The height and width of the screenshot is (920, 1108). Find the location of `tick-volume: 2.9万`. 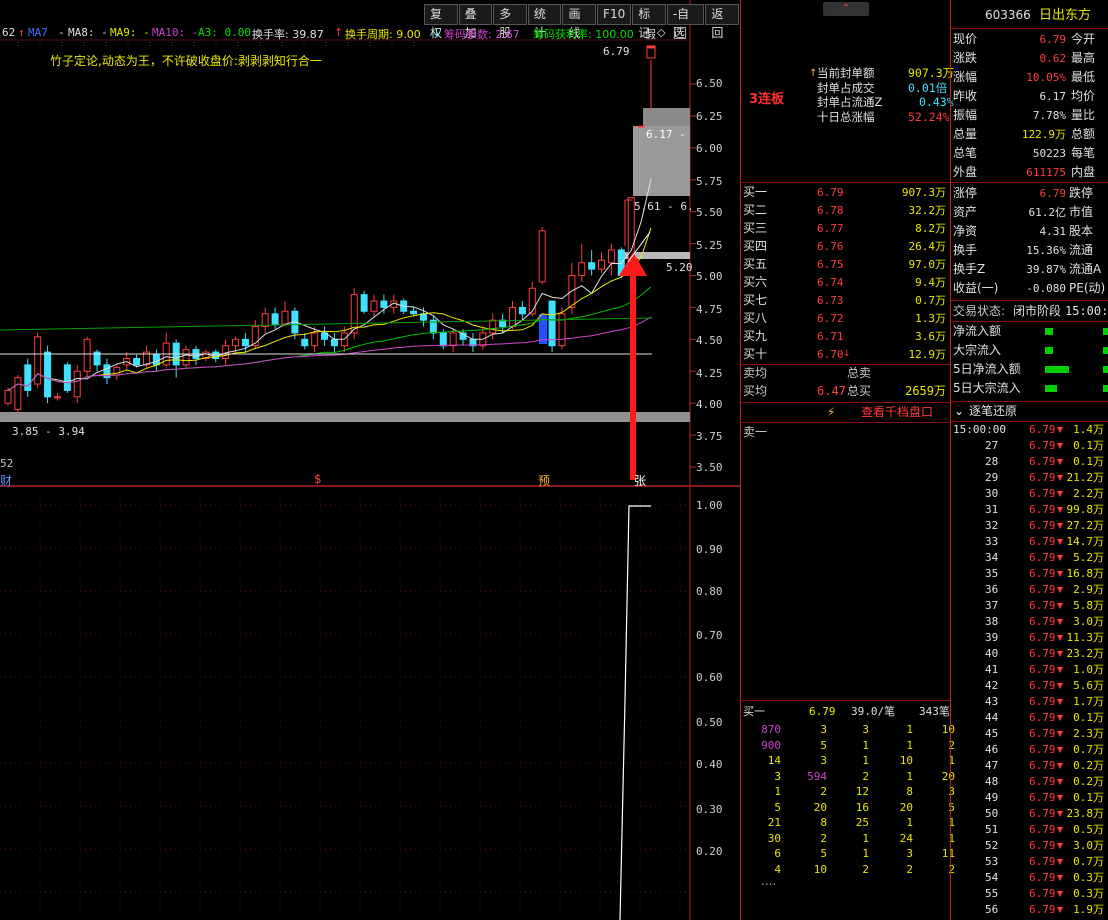

tick-volume: 2.9万 is located at coordinates (1088, 589).